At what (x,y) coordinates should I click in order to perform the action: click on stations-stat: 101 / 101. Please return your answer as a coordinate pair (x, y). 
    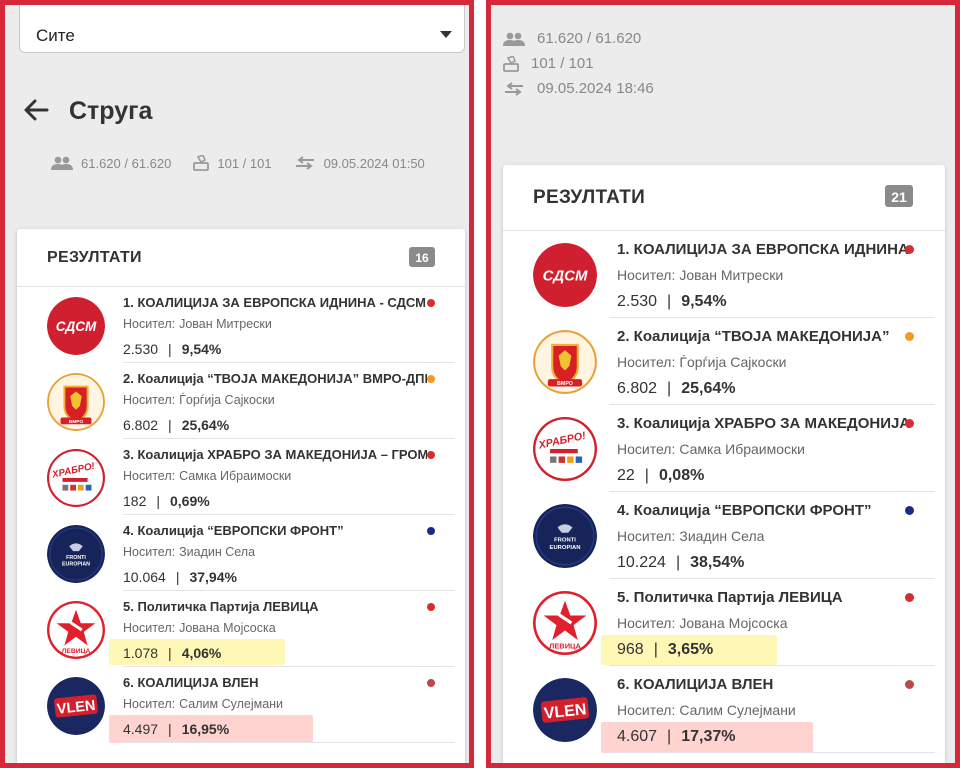
    Looking at the image, I should click on (578, 63).